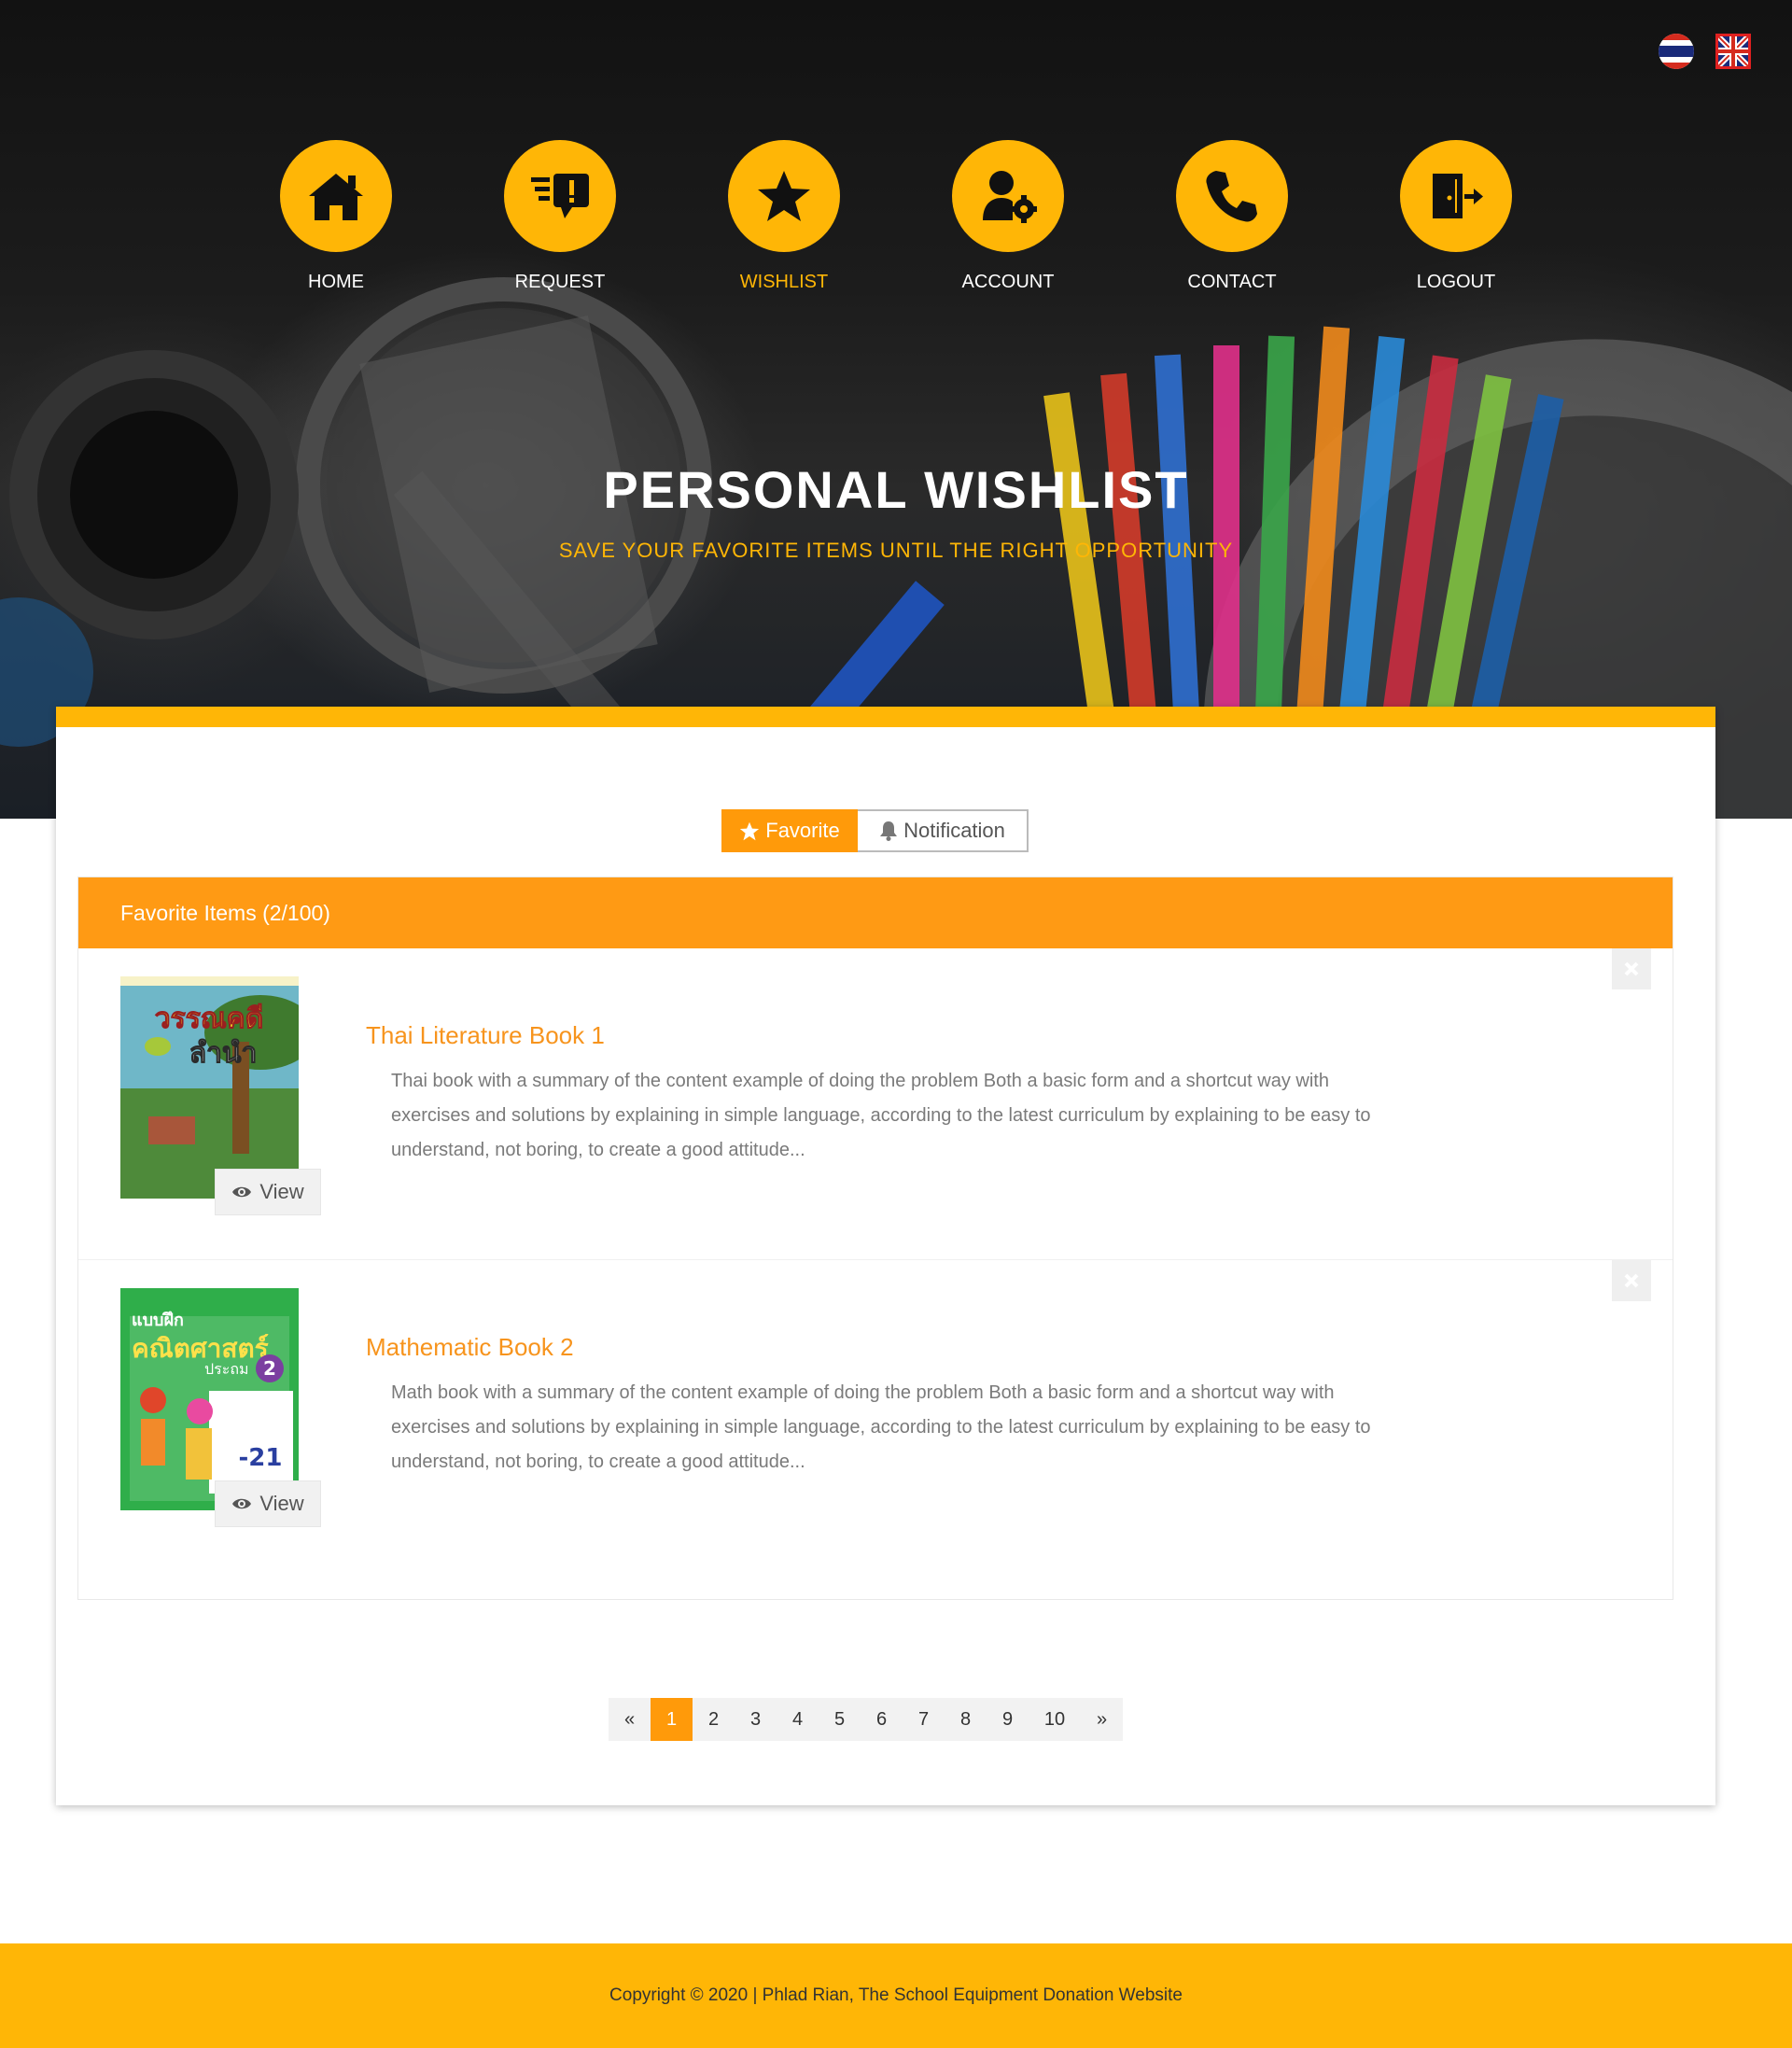  Describe the element at coordinates (1456, 196) in the screenshot. I see `logout-door-icon` at that location.